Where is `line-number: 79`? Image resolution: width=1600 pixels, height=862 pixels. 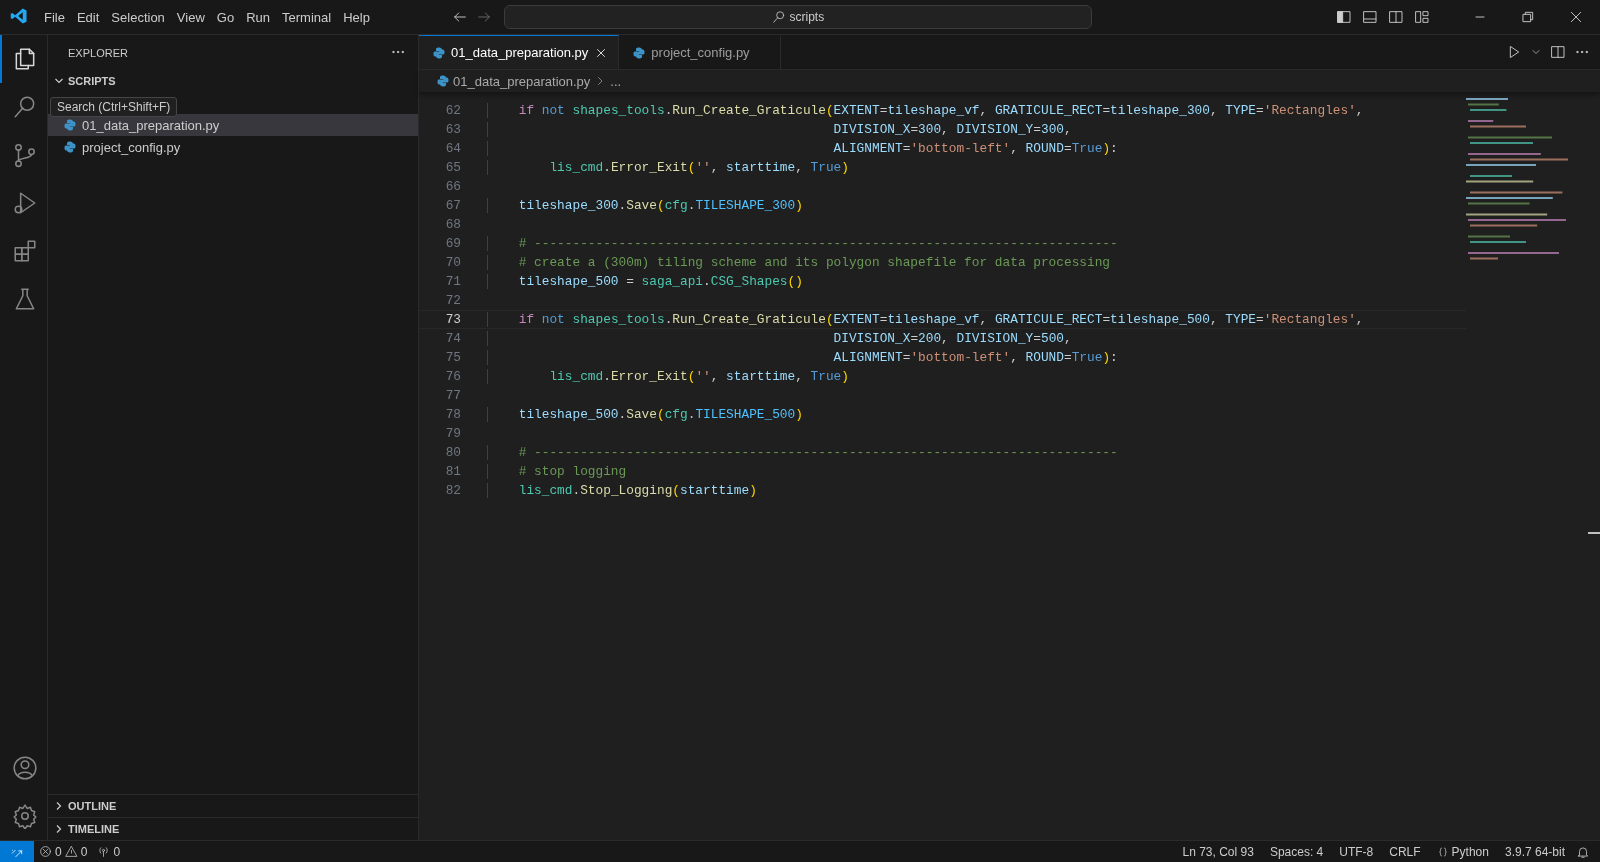
line-number: 79 is located at coordinates (453, 433).